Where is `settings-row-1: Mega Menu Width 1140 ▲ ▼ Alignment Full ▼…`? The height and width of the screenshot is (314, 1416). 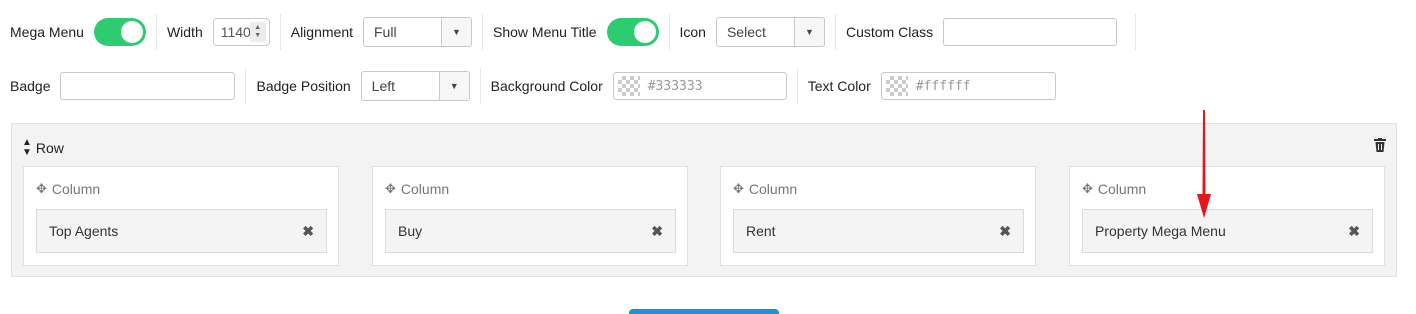
settings-row-1: Mega Menu Width 1140 ▲ ▼ Alignment Full ▼… is located at coordinates (568, 32).